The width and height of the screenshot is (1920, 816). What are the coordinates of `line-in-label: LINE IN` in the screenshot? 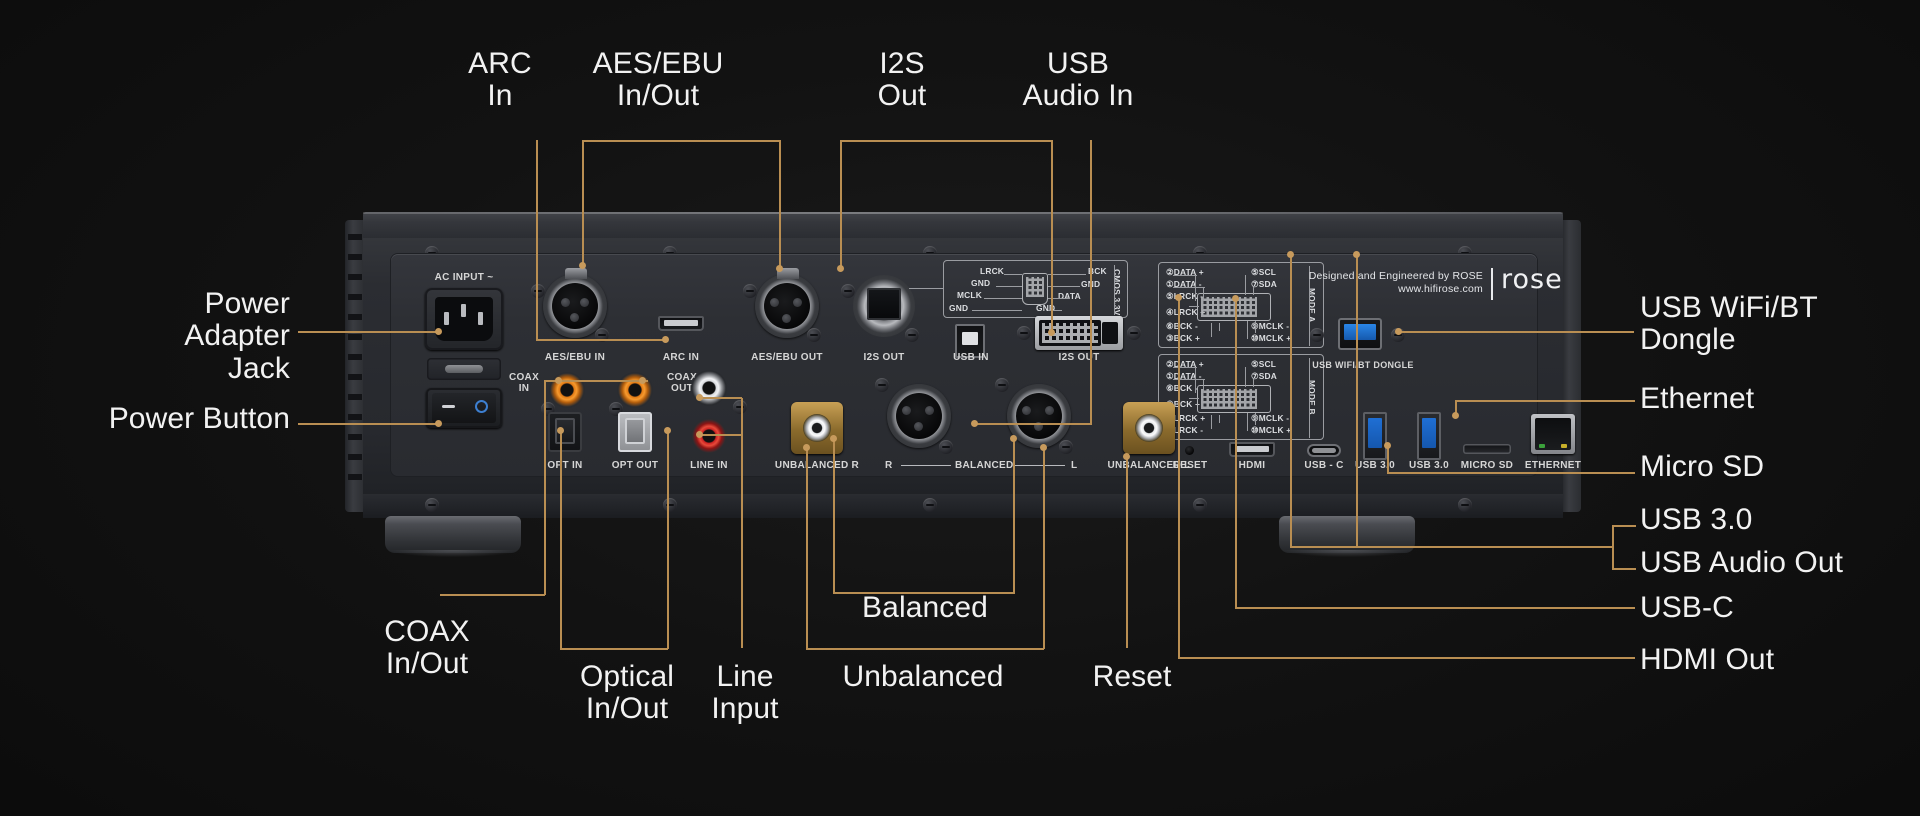 It's located at (709, 465).